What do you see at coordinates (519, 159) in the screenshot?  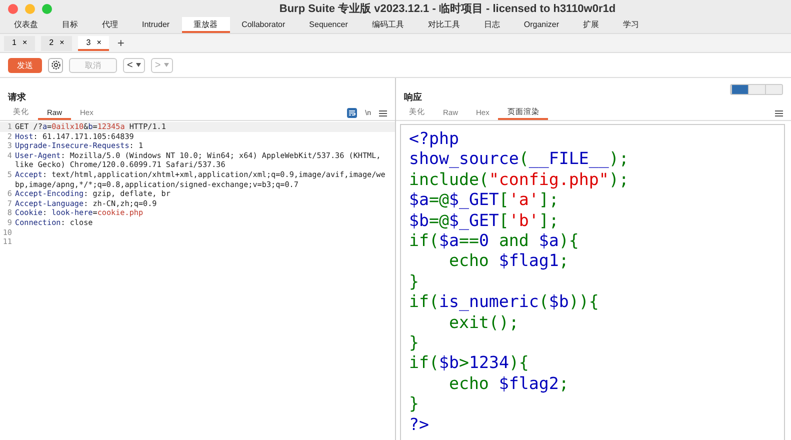 I see `source-line: show_source(__FILE__);` at bounding box center [519, 159].